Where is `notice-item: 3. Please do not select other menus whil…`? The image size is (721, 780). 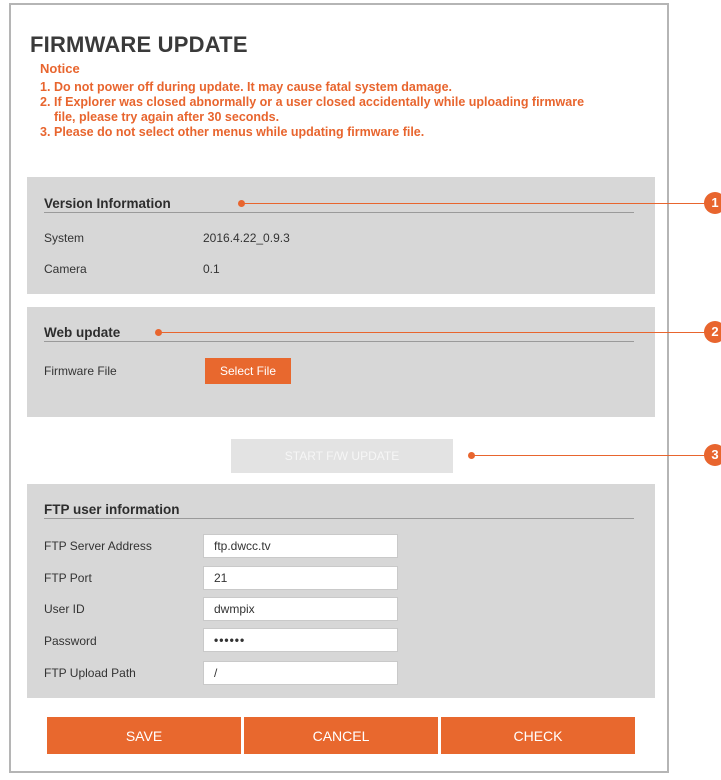 notice-item: 3. Please do not select other menus whil… is located at coordinates (320, 132).